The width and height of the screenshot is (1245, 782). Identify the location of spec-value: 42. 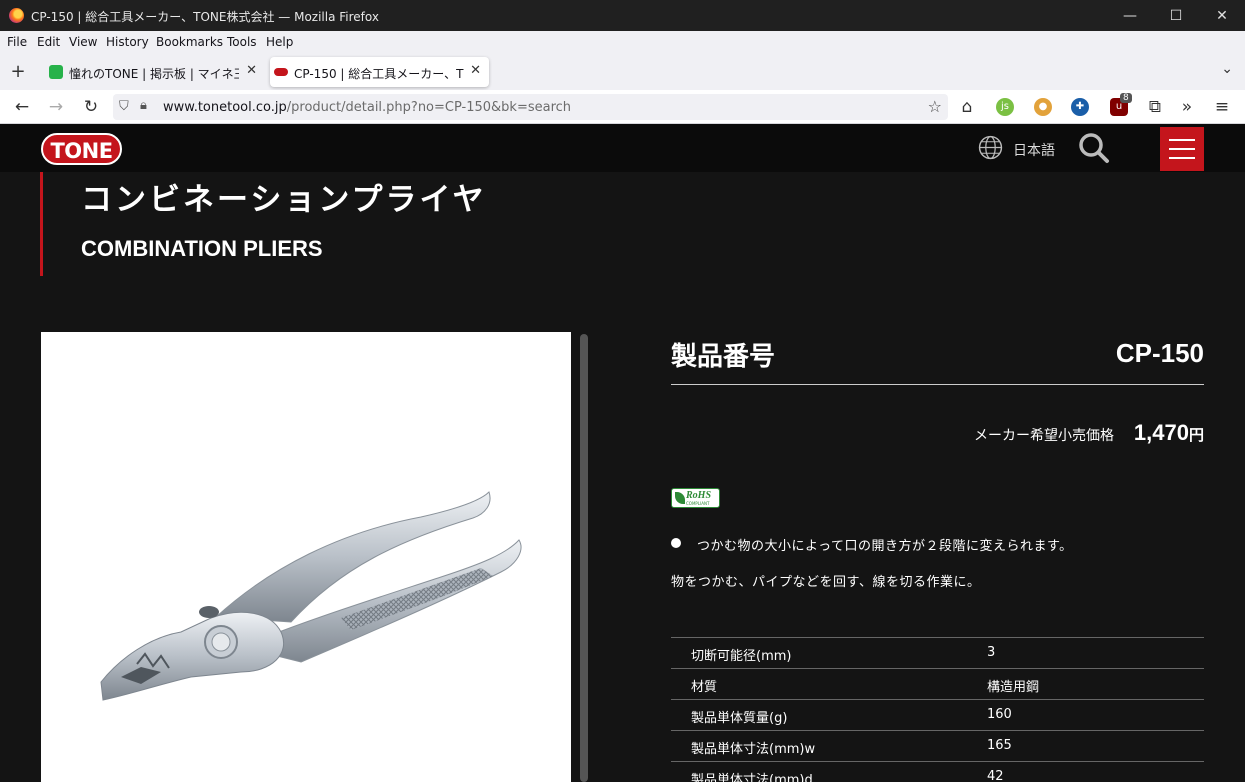
(995, 775).